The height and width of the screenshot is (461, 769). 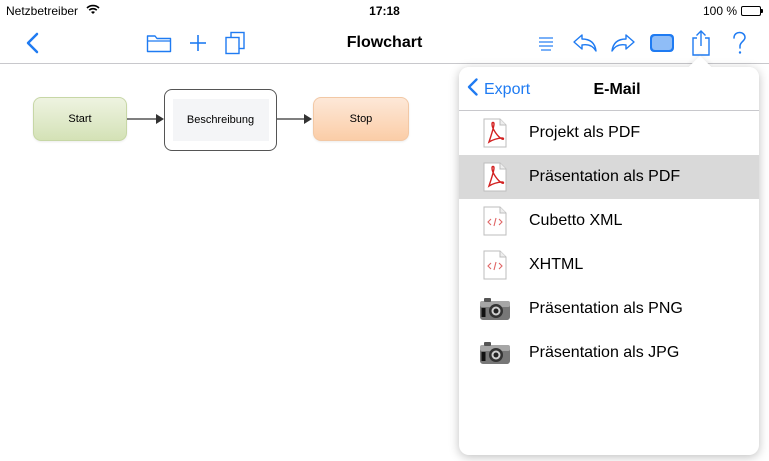 I want to click on popover-header: Export E-Mail, so click(x=609, y=89).